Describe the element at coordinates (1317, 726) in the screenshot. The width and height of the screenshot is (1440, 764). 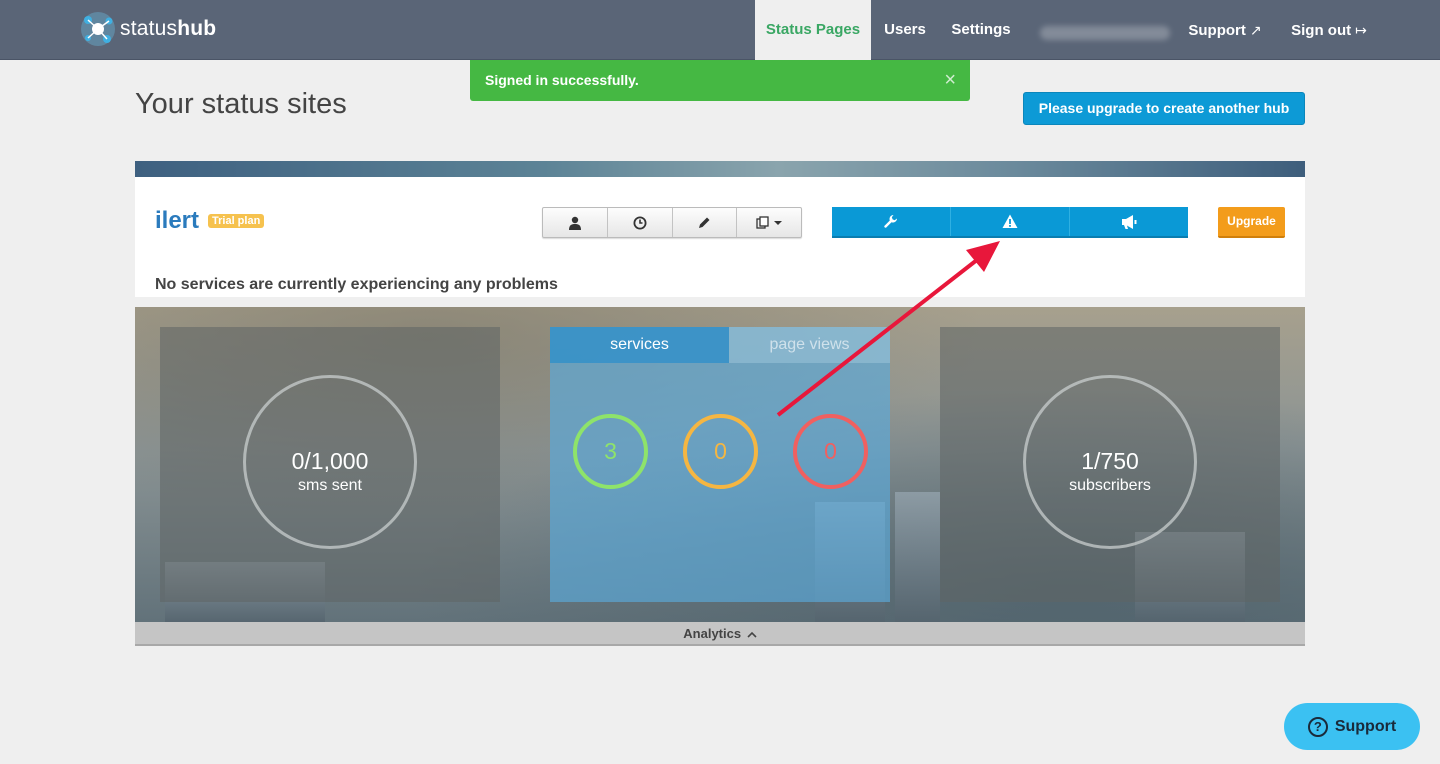
I see `help-icon: ?` at that location.